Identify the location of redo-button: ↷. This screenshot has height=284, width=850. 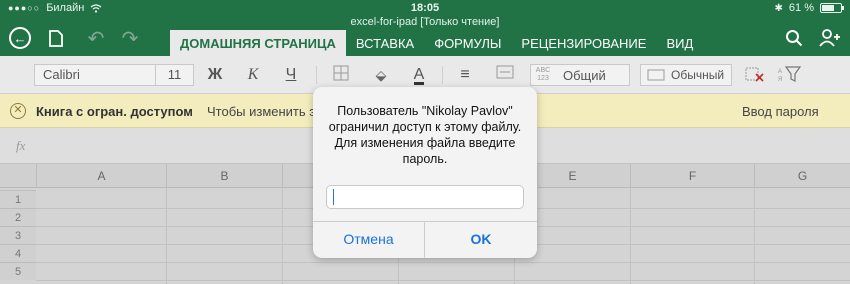
(130, 38).